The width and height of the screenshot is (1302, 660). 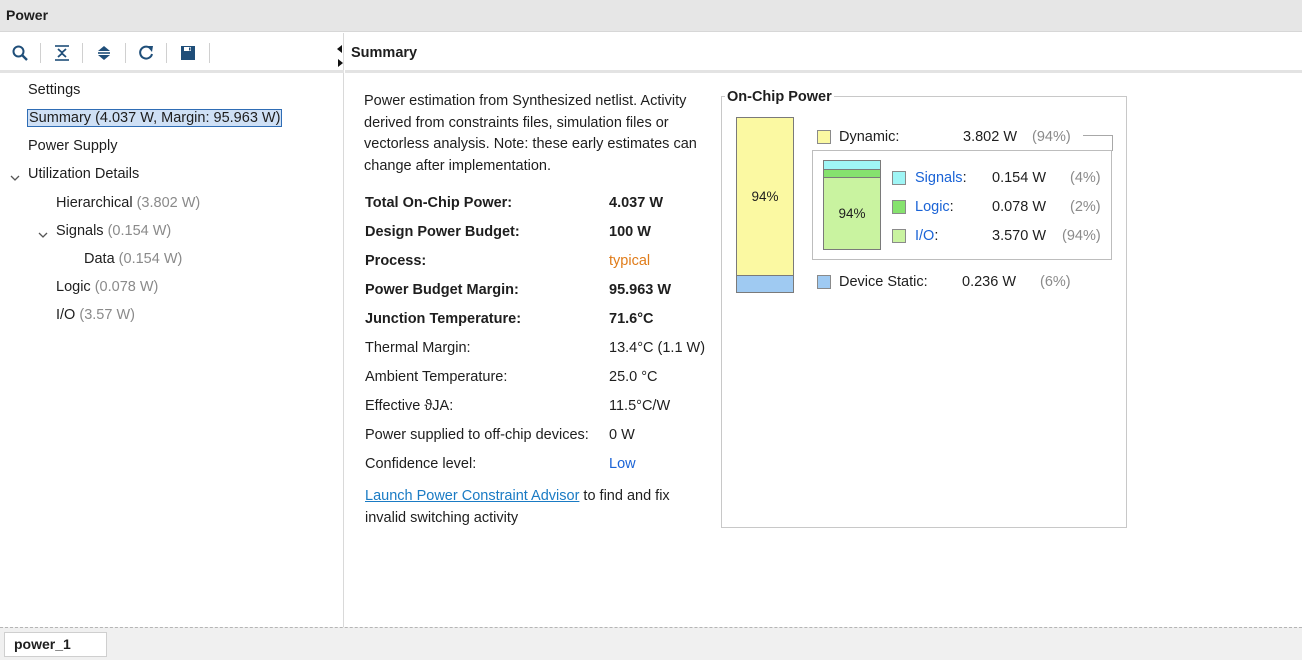 What do you see at coordinates (951, 207) in the screenshot?
I see `logic-colon: :` at bounding box center [951, 207].